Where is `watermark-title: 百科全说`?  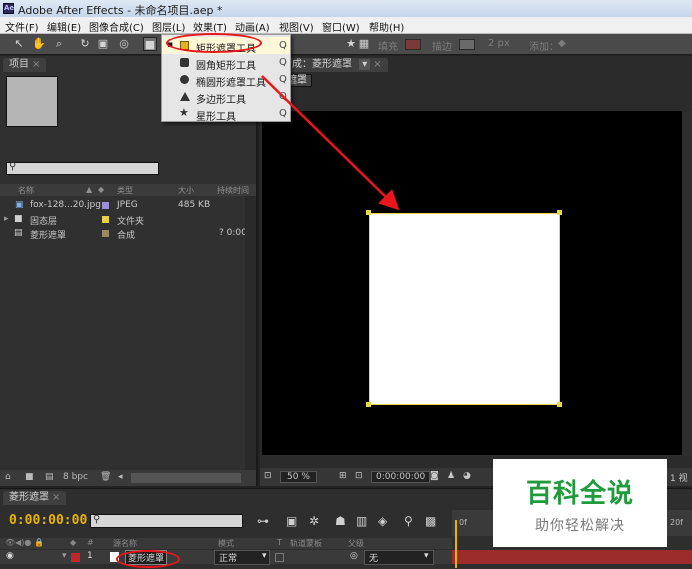
watermark-title: 百科全说 is located at coordinates (579, 494).